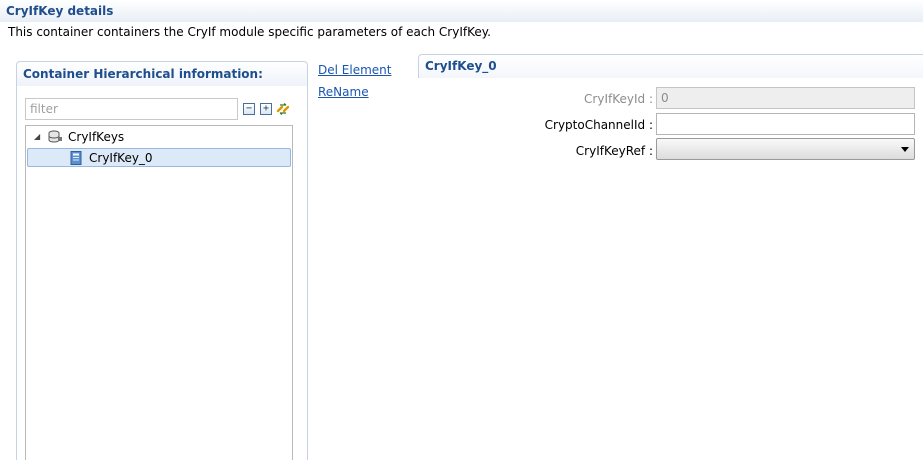 The height and width of the screenshot is (460, 923). What do you see at coordinates (461, 11) in the screenshot?
I see `section-header` at bounding box center [461, 11].